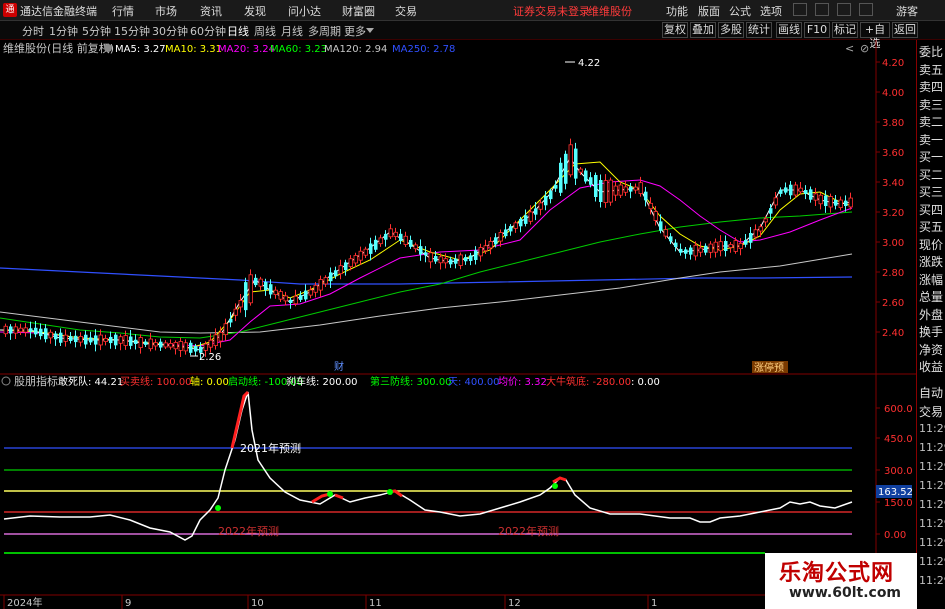 This screenshot has width=945, height=609. I want to click on multi-stock-button: 多股, so click(731, 30).